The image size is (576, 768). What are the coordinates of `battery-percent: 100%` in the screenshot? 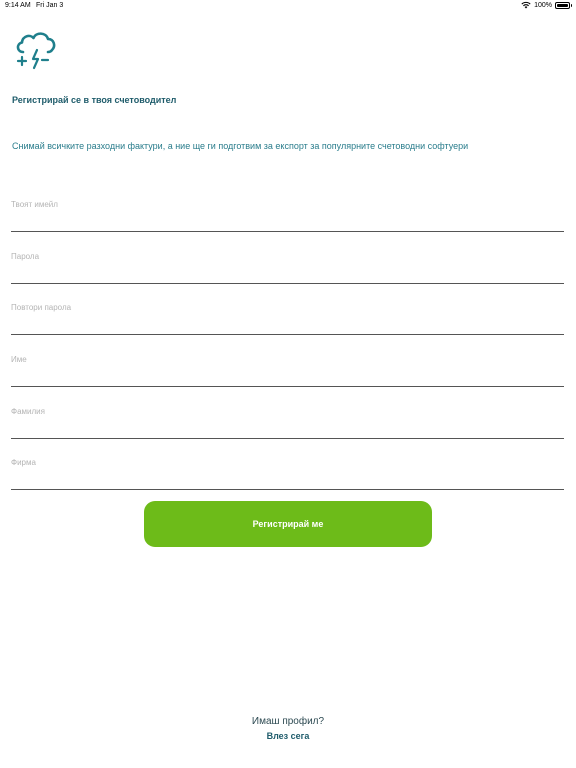 It's located at (543, 5).